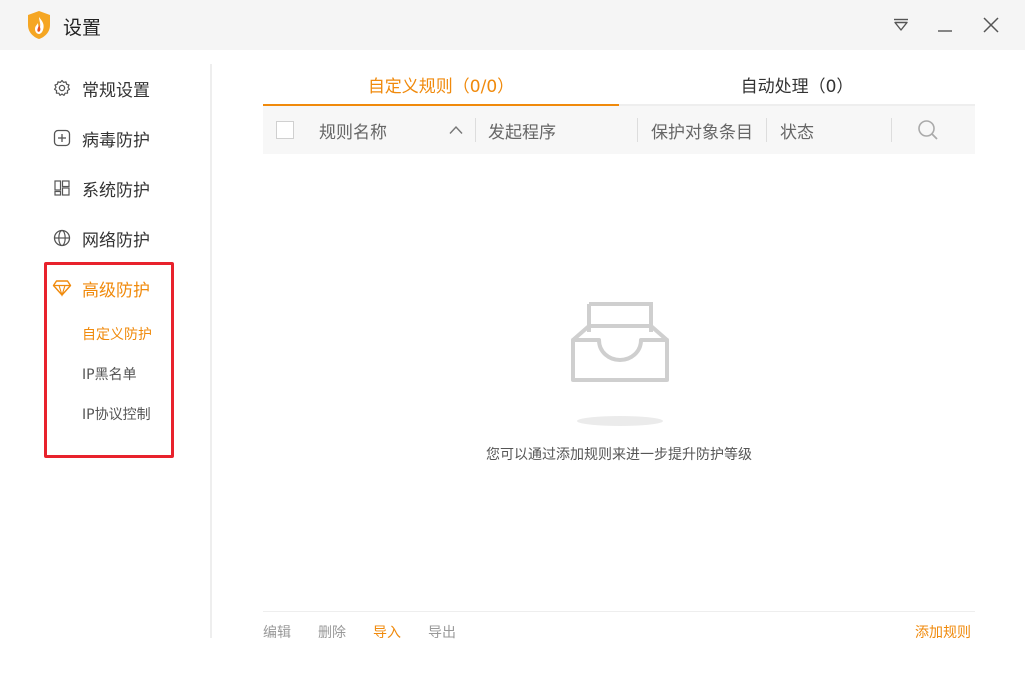 The image size is (1025, 675). What do you see at coordinates (116, 90) in the screenshot?
I see `sidebar-item-label: 常规设置` at bounding box center [116, 90].